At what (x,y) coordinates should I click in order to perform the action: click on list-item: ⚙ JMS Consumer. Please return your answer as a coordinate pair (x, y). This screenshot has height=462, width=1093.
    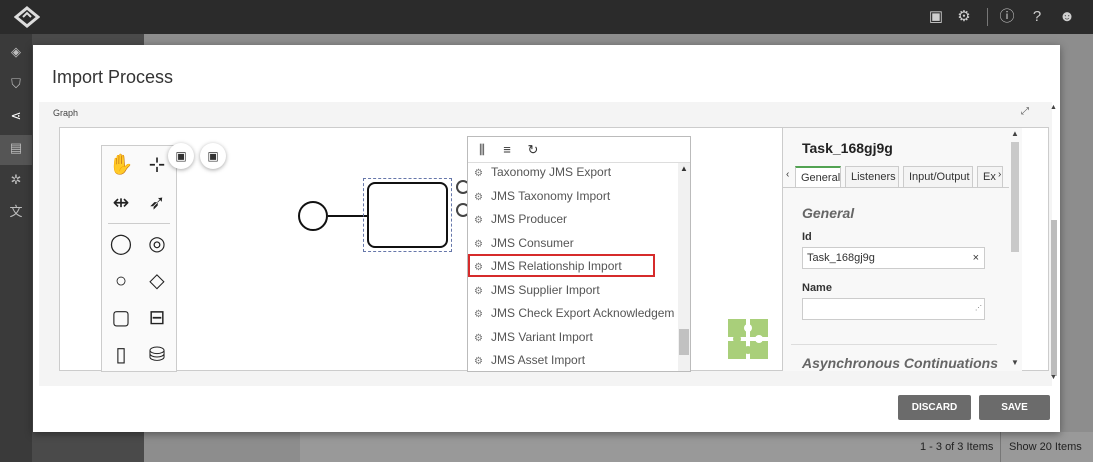
    Looking at the image, I should click on (574, 243).